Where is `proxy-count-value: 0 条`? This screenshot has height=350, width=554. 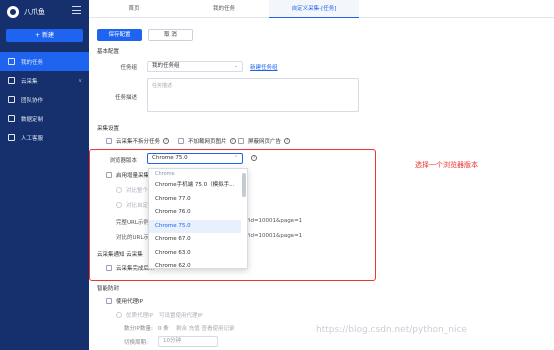
proxy-count-value: 0 条 is located at coordinates (163, 329).